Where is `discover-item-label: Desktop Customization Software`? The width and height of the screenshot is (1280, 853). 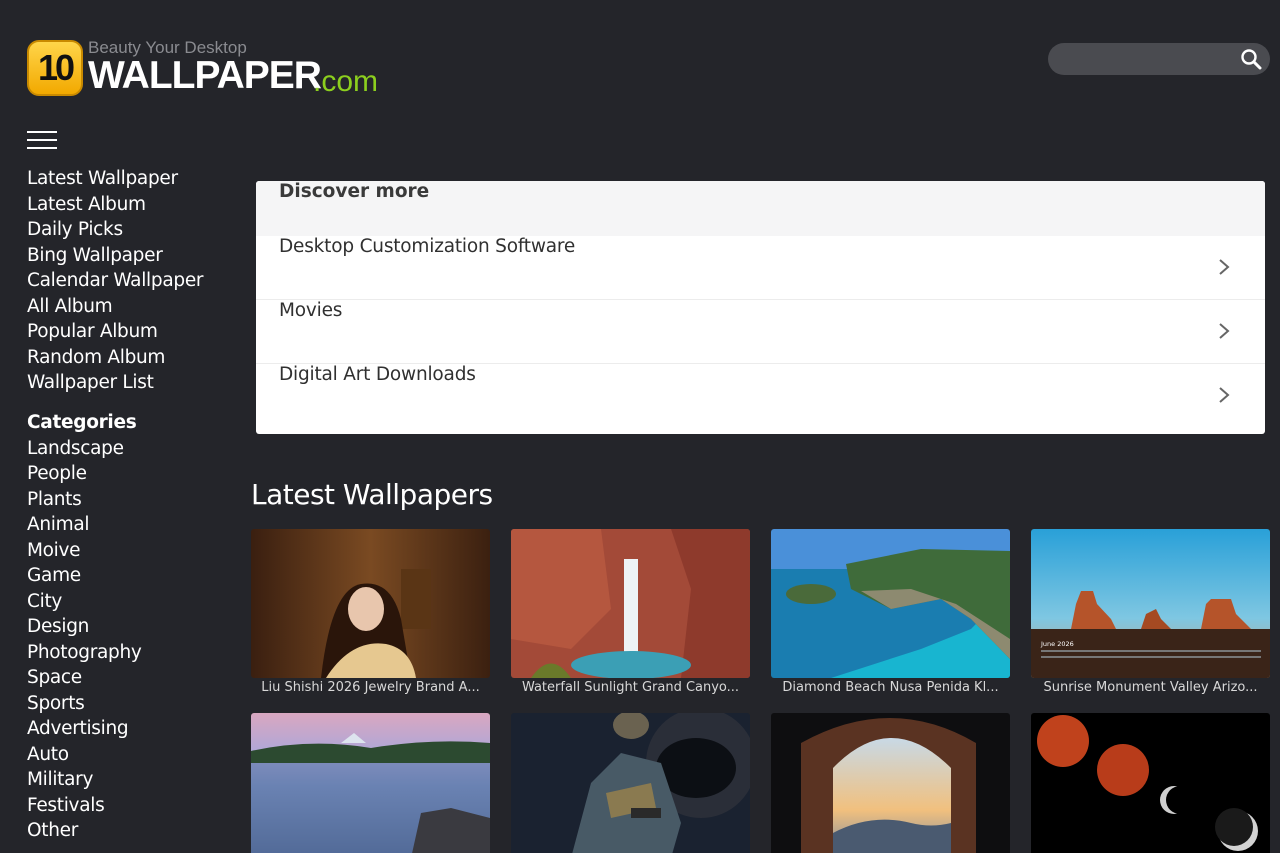
discover-item-label: Desktop Customization Software is located at coordinates (427, 246).